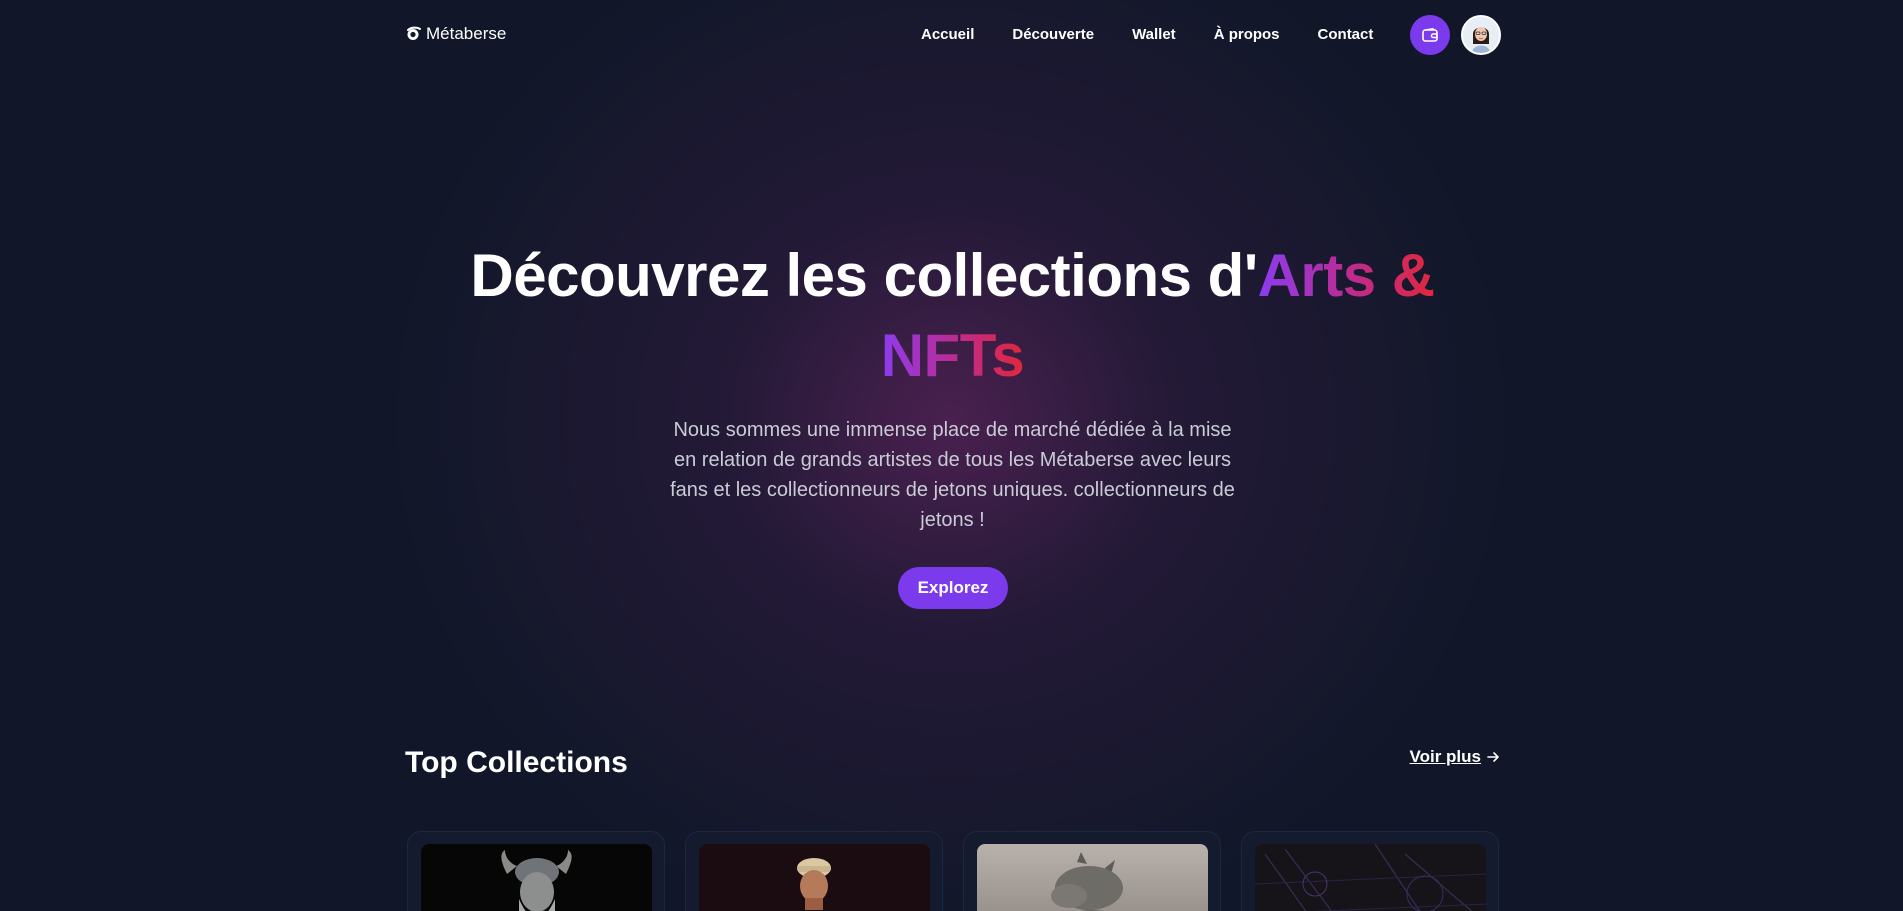 This screenshot has height=911, width=1903. I want to click on wallet-button, so click(1430, 35).